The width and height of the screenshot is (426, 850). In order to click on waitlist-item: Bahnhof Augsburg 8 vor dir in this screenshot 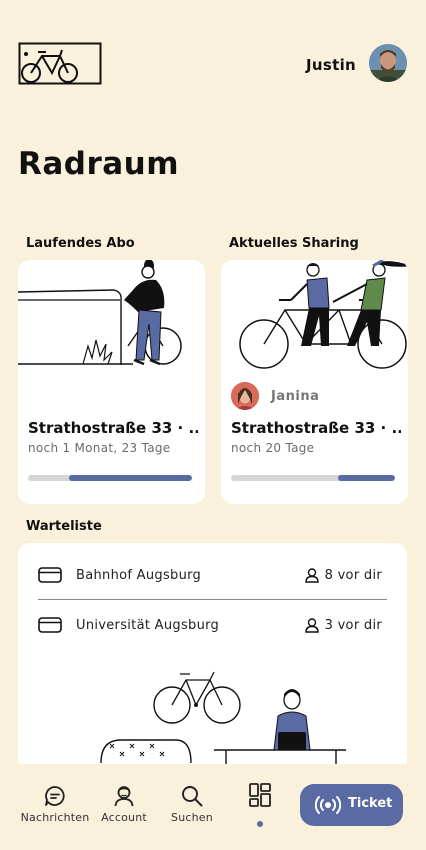, I will do `click(212, 575)`.